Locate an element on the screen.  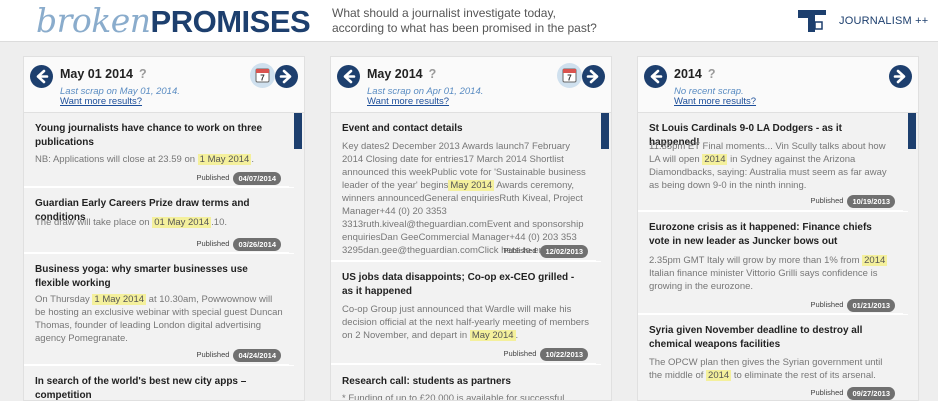
date-highlight: 01 May 2014 is located at coordinates (182, 222).